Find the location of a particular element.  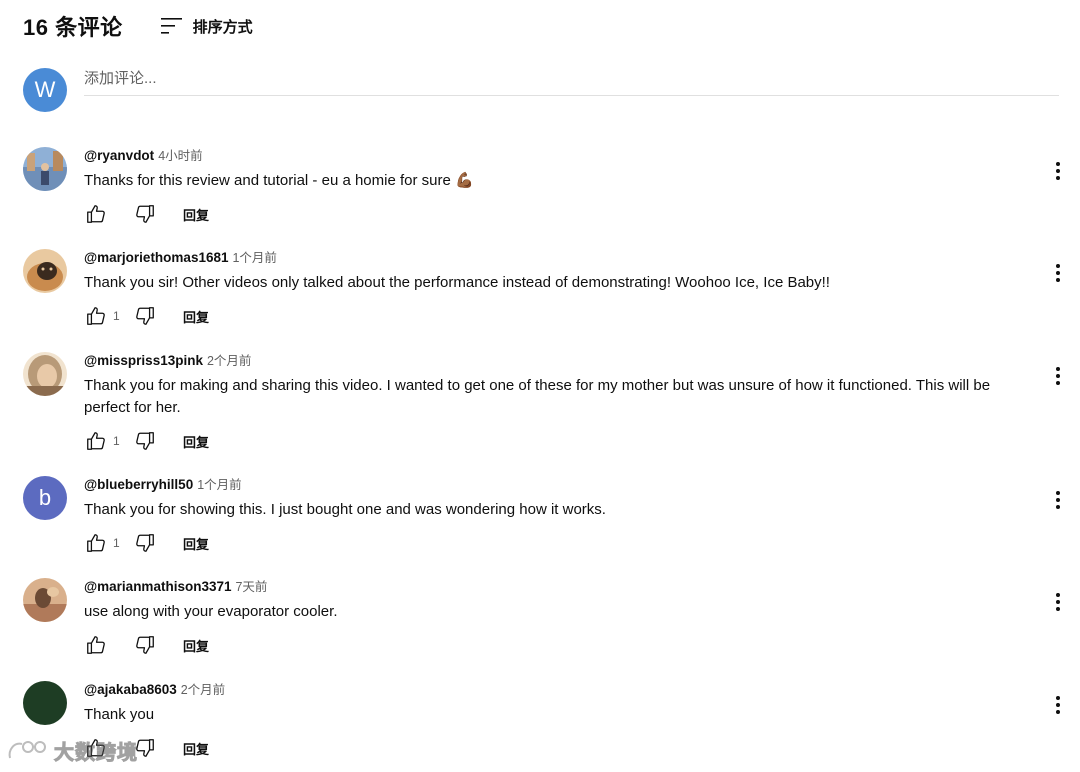

comment-author: @marianmathison3371 is located at coordinates (157, 586).